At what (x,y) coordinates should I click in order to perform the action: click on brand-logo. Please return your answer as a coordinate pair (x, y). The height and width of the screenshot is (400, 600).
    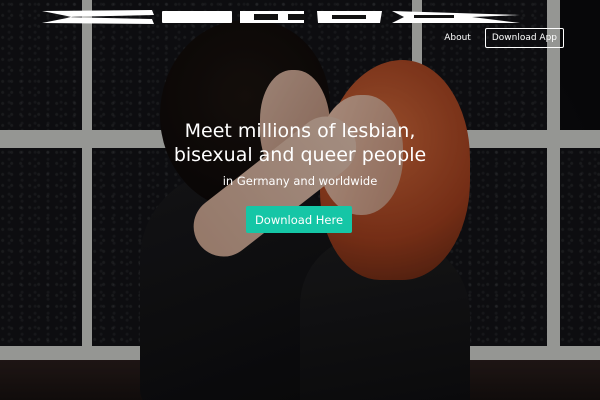
    Looking at the image, I should click on (282, 17).